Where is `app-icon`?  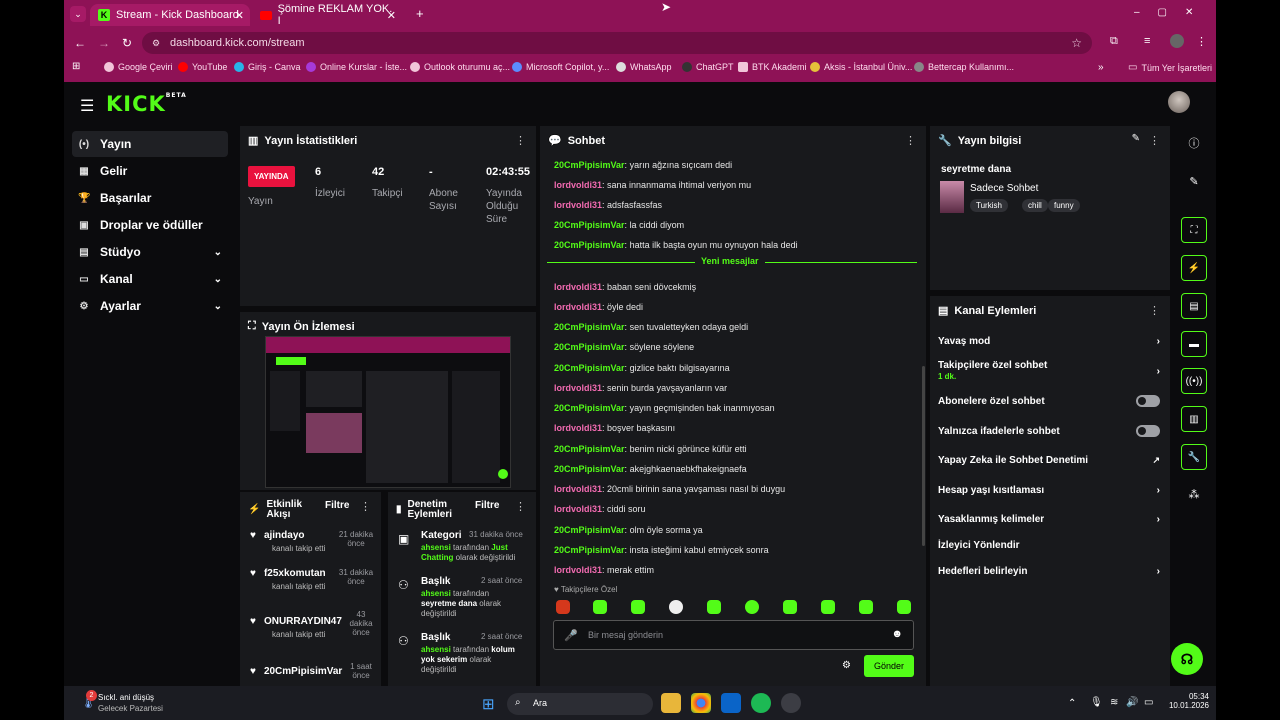 app-icon is located at coordinates (791, 703).